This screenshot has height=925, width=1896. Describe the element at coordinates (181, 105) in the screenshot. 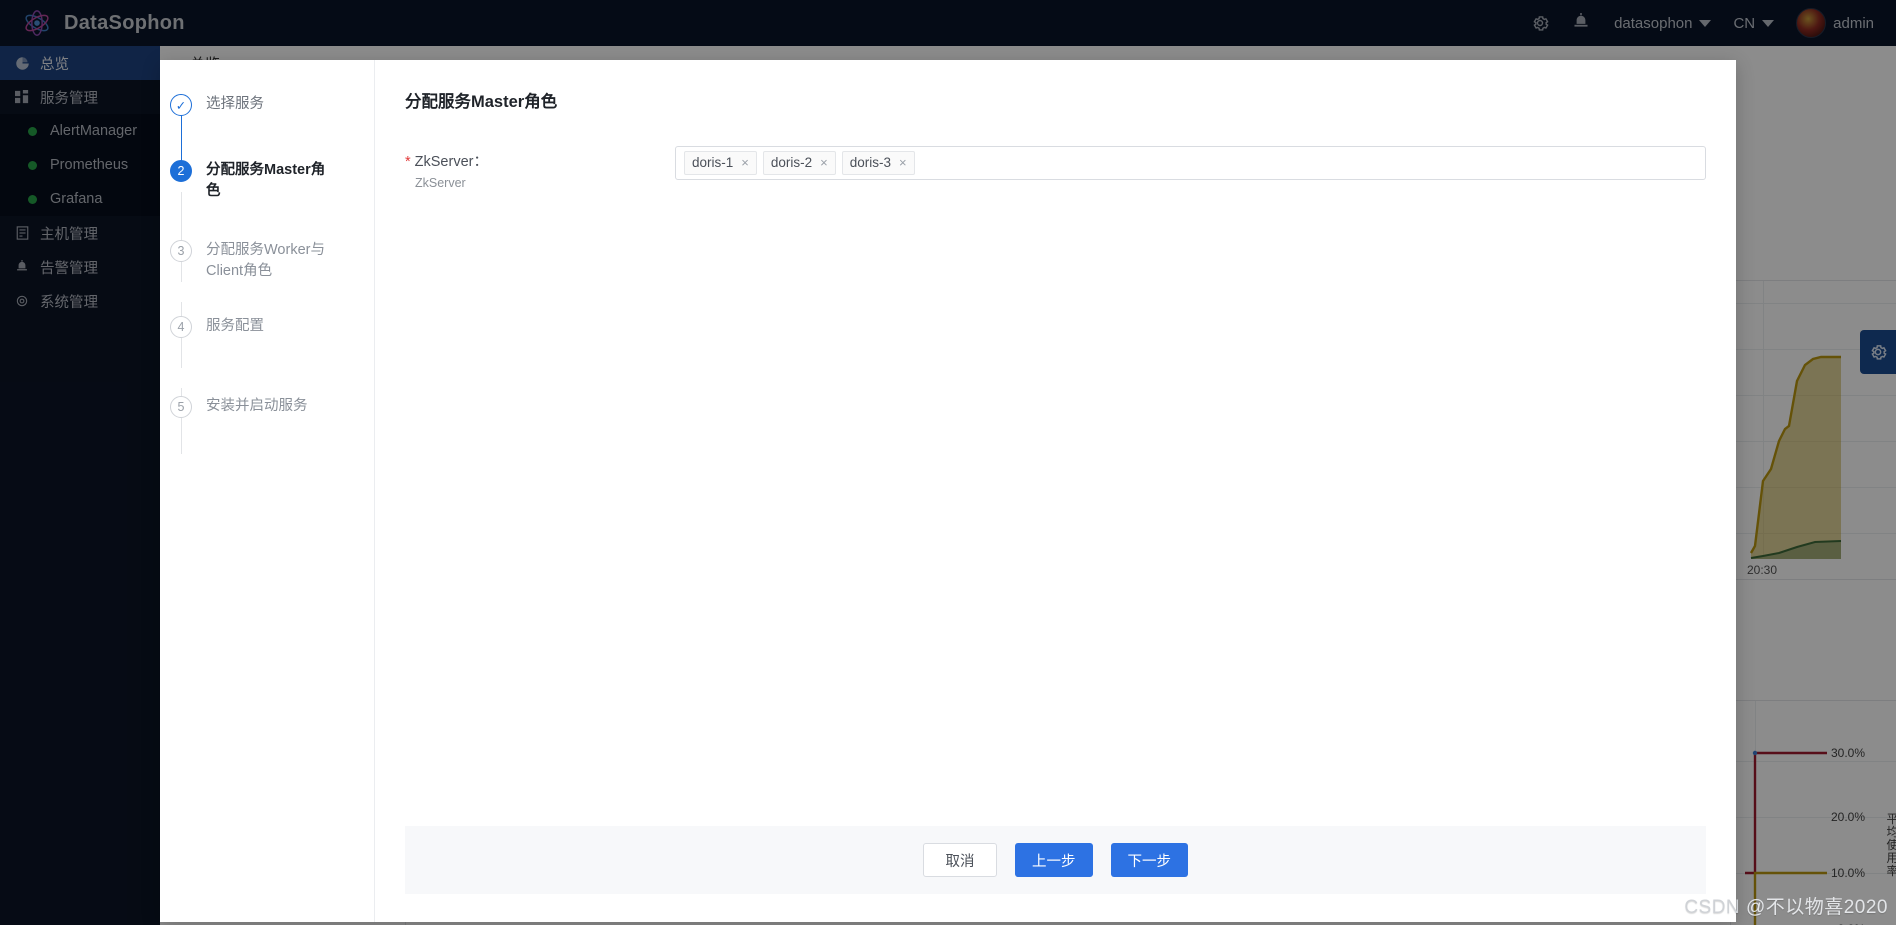

I see `check-icon: ✓` at that location.